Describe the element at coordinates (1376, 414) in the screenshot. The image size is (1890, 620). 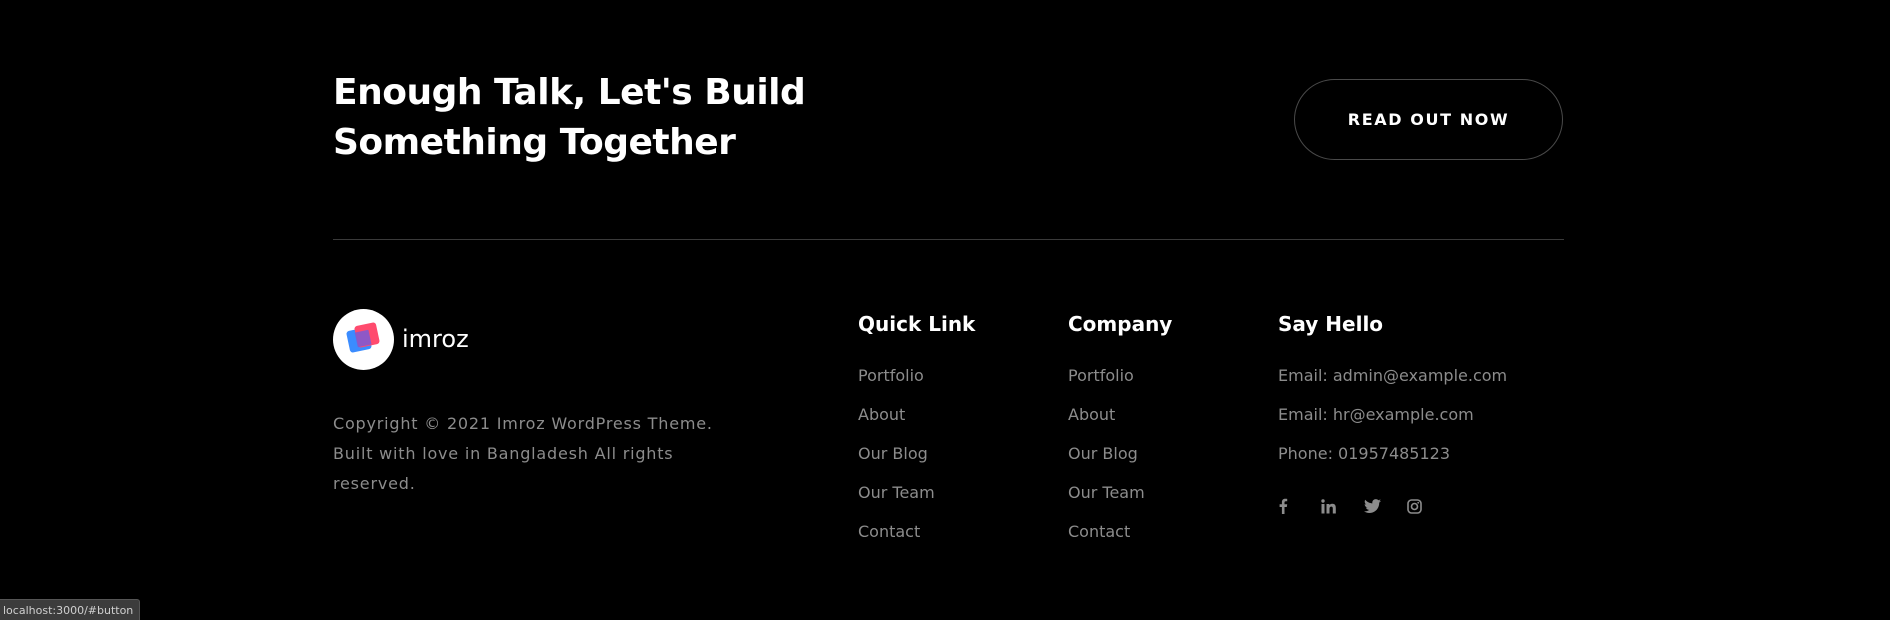
I see `contact-email-hr: Email: hr@example.com` at that location.